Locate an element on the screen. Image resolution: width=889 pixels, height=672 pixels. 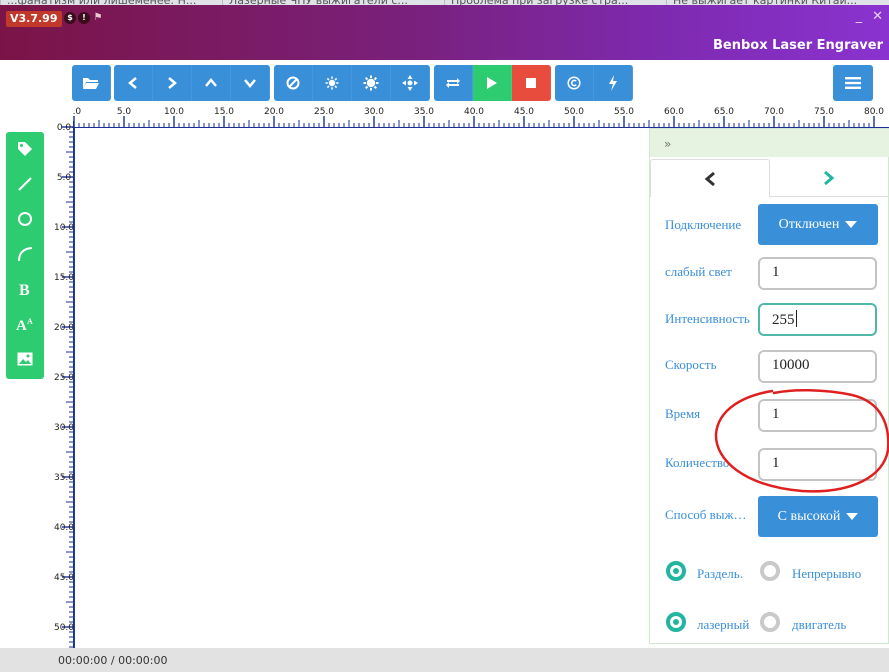
stop-button is located at coordinates (531, 83).